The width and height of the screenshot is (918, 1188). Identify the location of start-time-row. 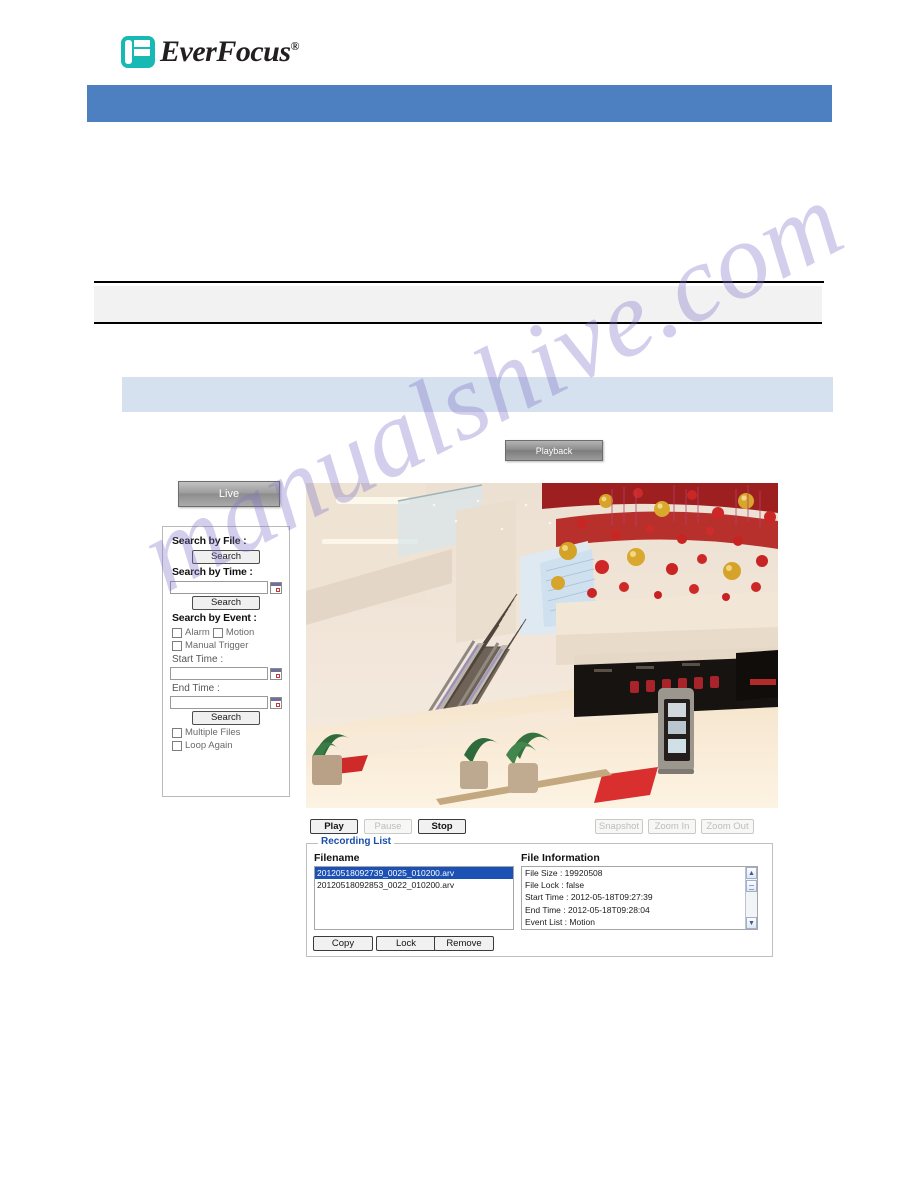
(226, 673).